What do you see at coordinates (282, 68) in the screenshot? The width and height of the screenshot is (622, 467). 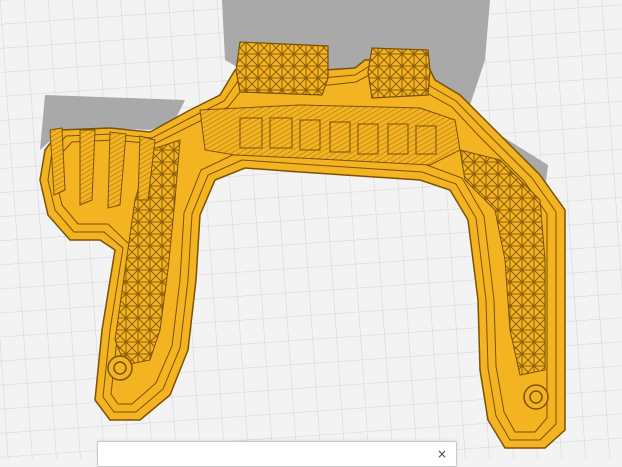 I see `top-block-left` at bounding box center [282, 68].